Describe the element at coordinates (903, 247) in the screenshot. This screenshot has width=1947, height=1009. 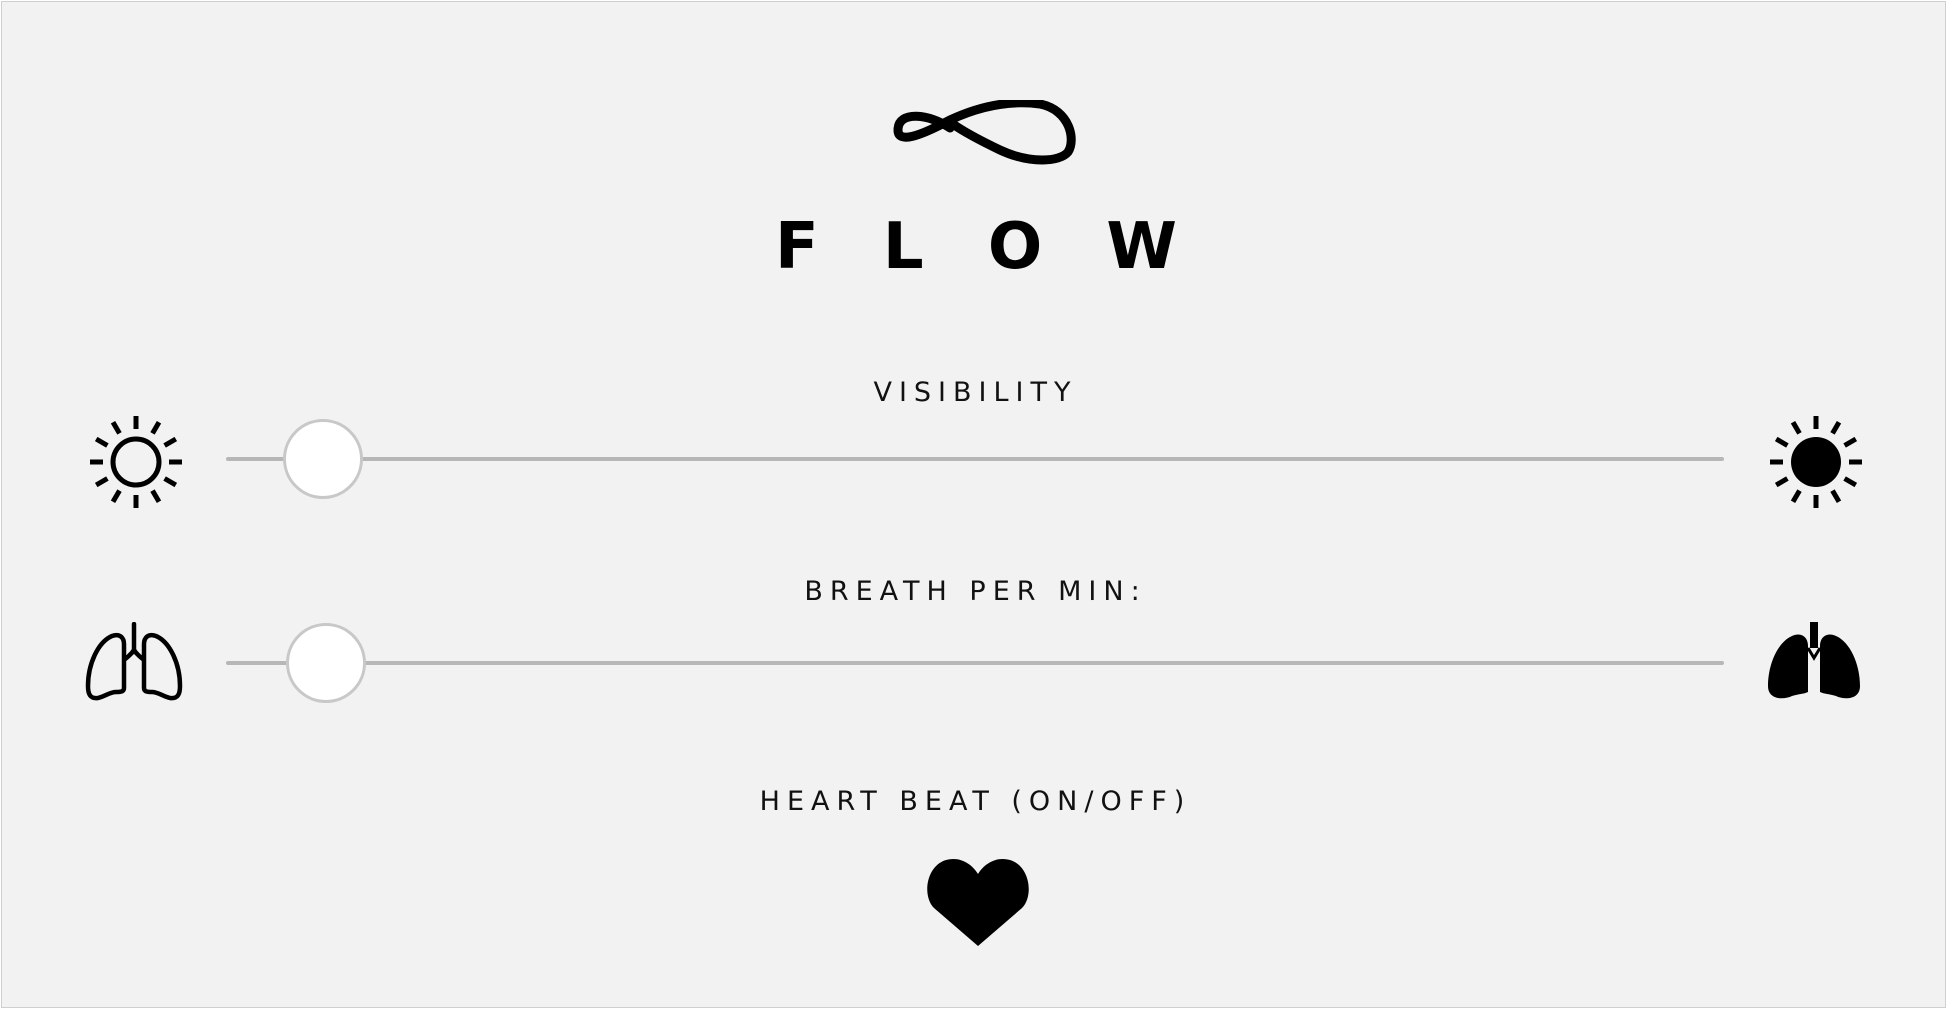
I see `title-letter: L` at that location.